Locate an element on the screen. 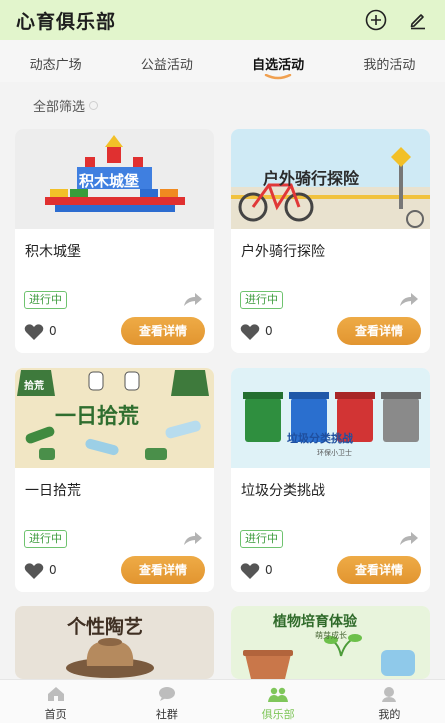  add-button is located at coordinates (376, 20).